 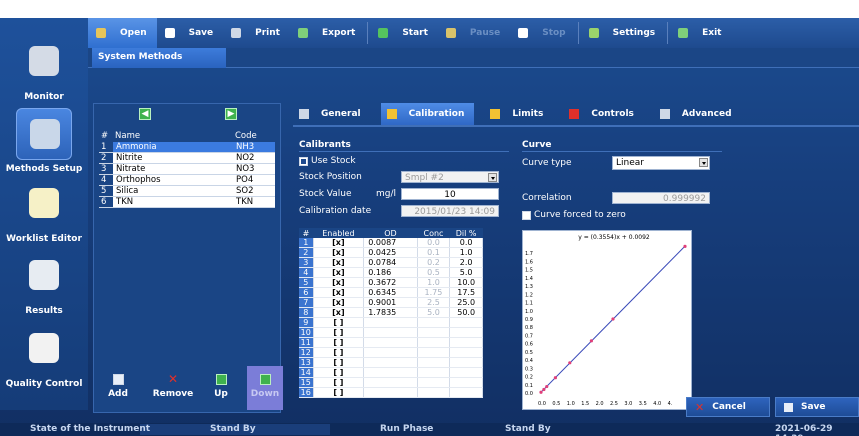 What do you see at coordinates (391, 292) in the screenshot?
I see `calibrant-row: 6 [x] 0.6345 1.75 17.5` at bounding box center [391, 292].